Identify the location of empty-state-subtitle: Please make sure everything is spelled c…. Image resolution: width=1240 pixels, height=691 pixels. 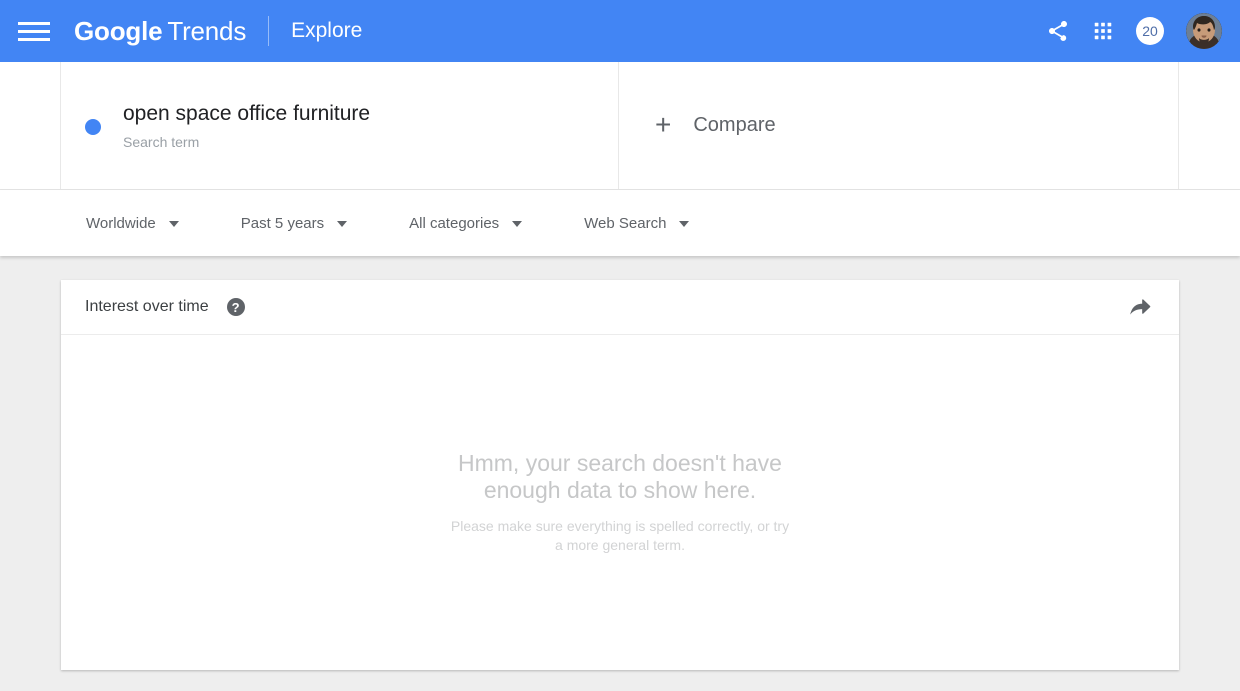
(620, 535).